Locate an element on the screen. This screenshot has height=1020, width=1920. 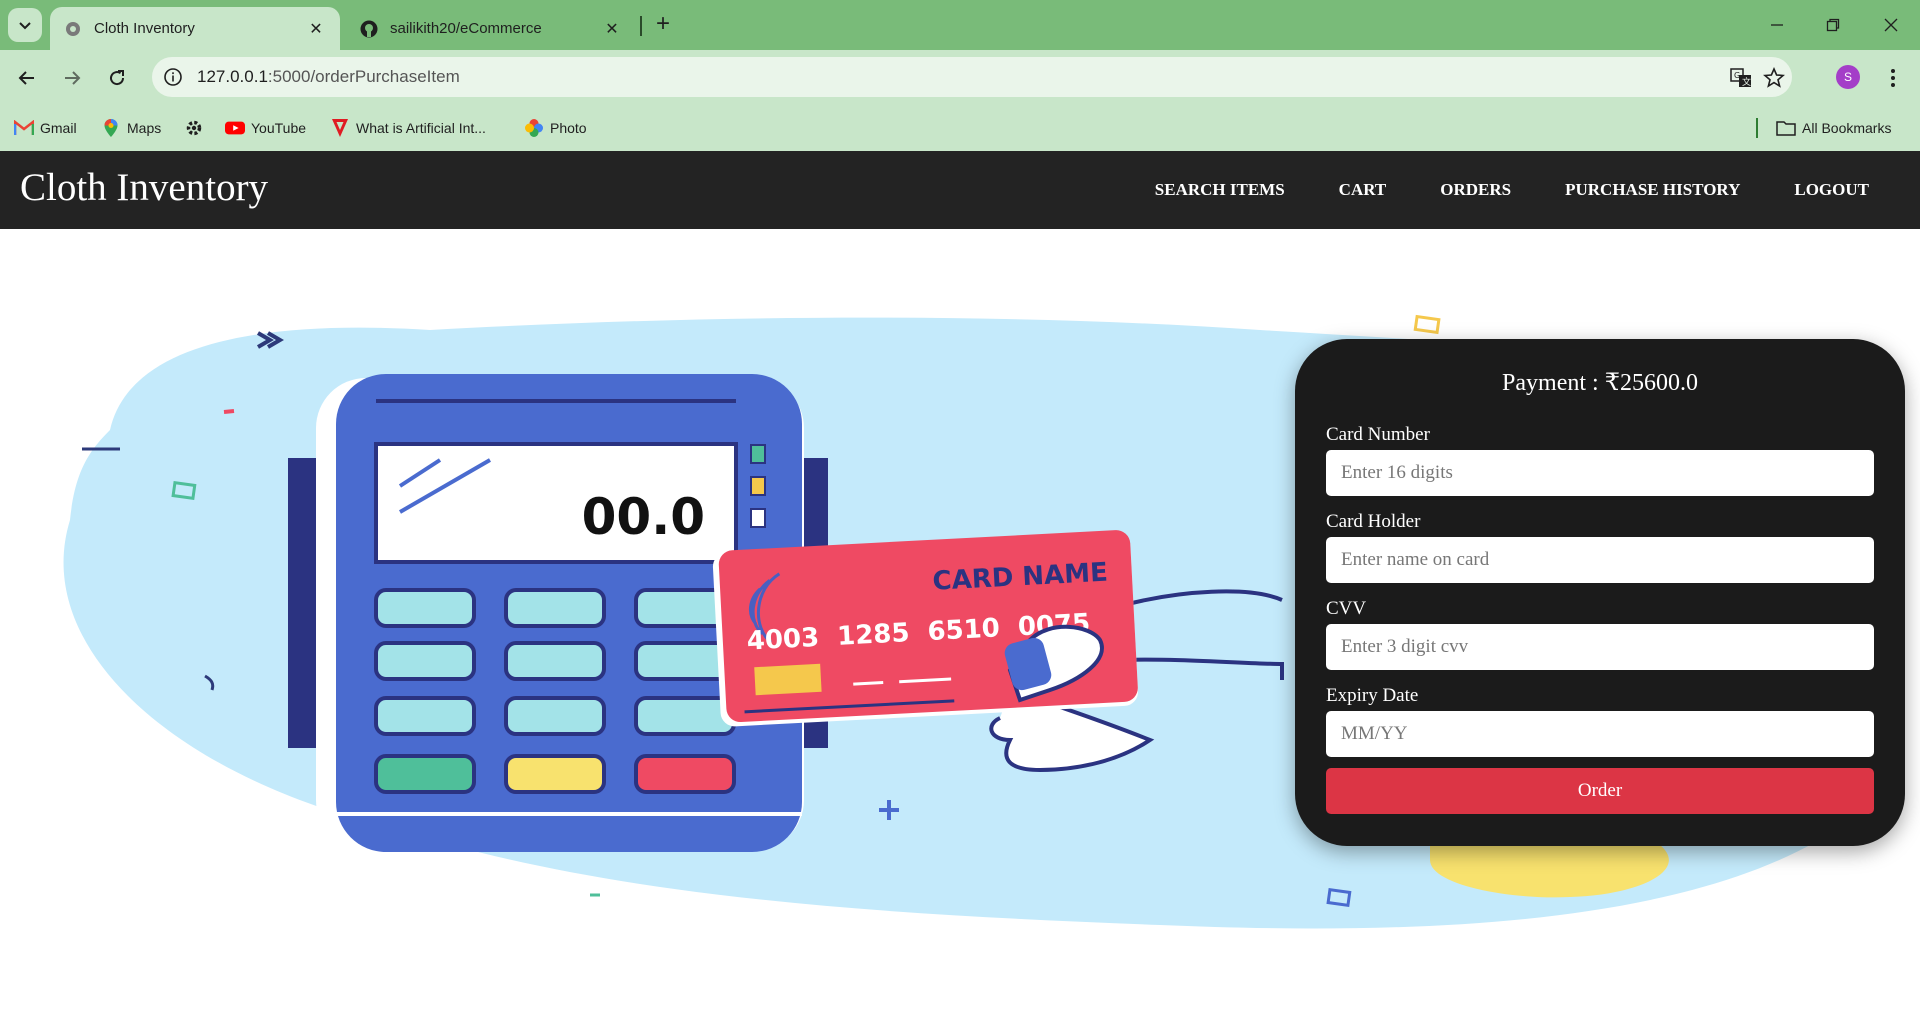
profile-avatar: S is located at coordinates (1848, 77).